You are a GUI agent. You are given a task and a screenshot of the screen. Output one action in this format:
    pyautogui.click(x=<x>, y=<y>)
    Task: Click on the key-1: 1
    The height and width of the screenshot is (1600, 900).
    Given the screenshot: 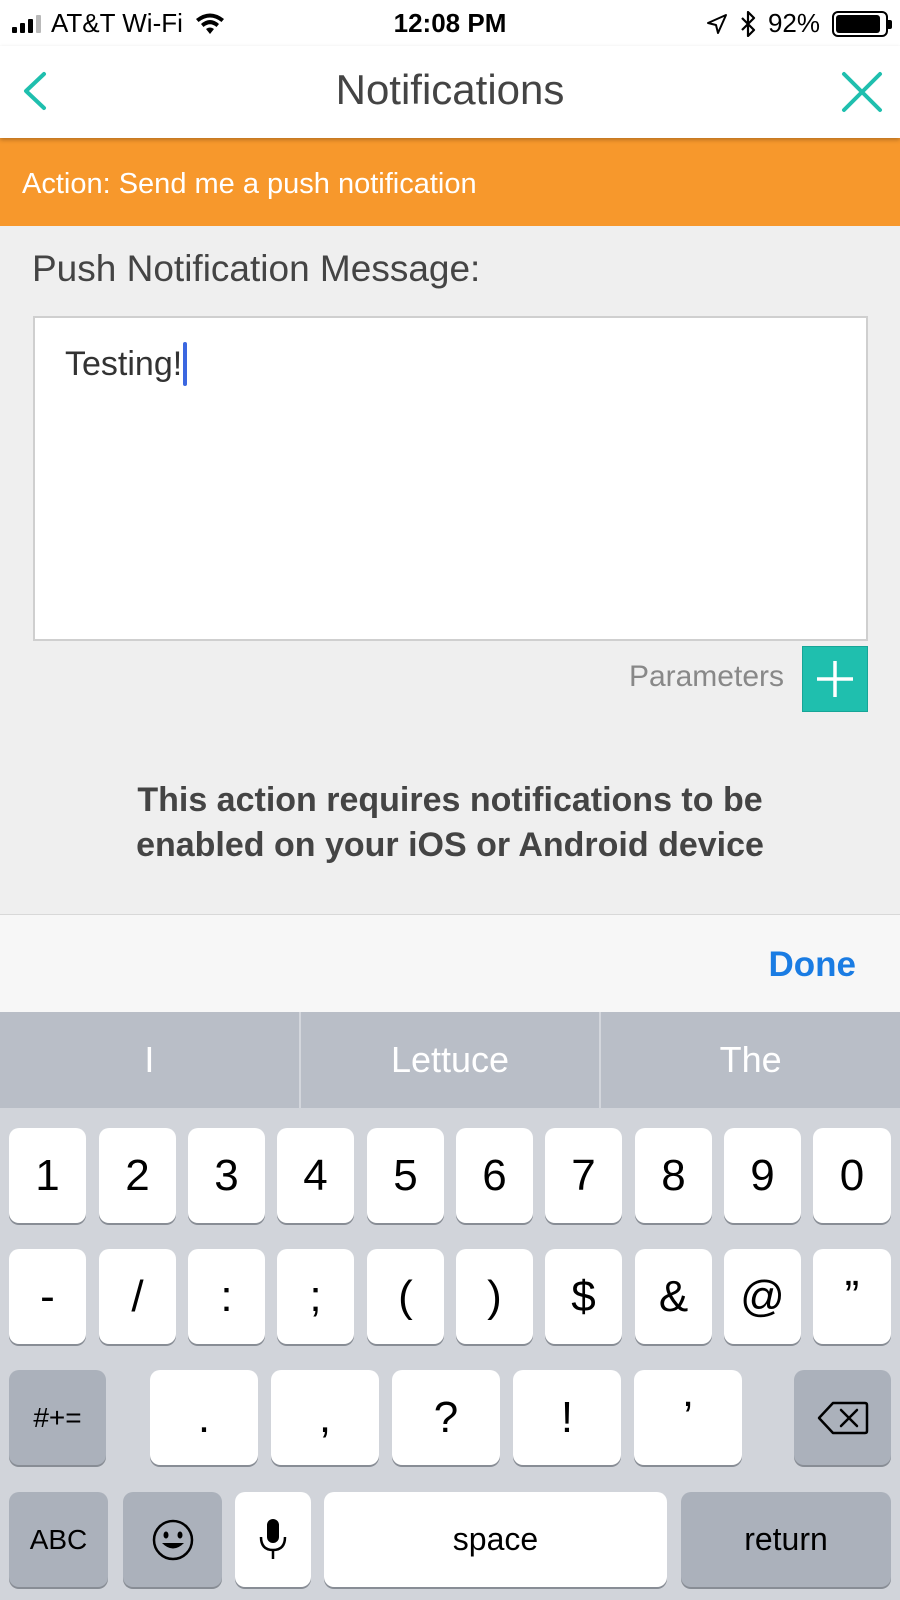 What is the action you would take?
    pyautogui.click(x=47, y=1175)
    